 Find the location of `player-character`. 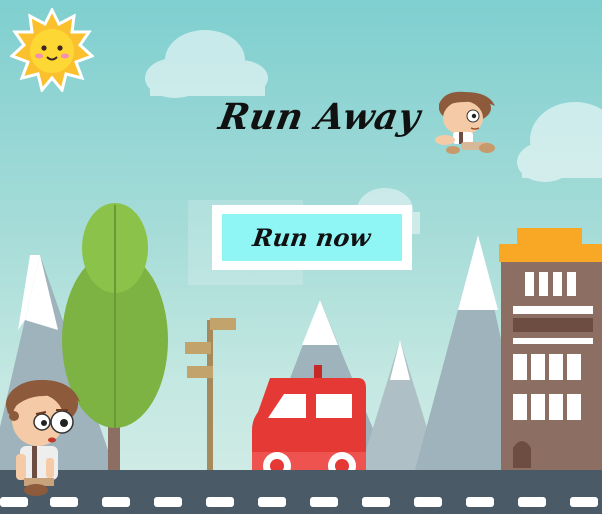

player-character is located at coordinates (43, 438).